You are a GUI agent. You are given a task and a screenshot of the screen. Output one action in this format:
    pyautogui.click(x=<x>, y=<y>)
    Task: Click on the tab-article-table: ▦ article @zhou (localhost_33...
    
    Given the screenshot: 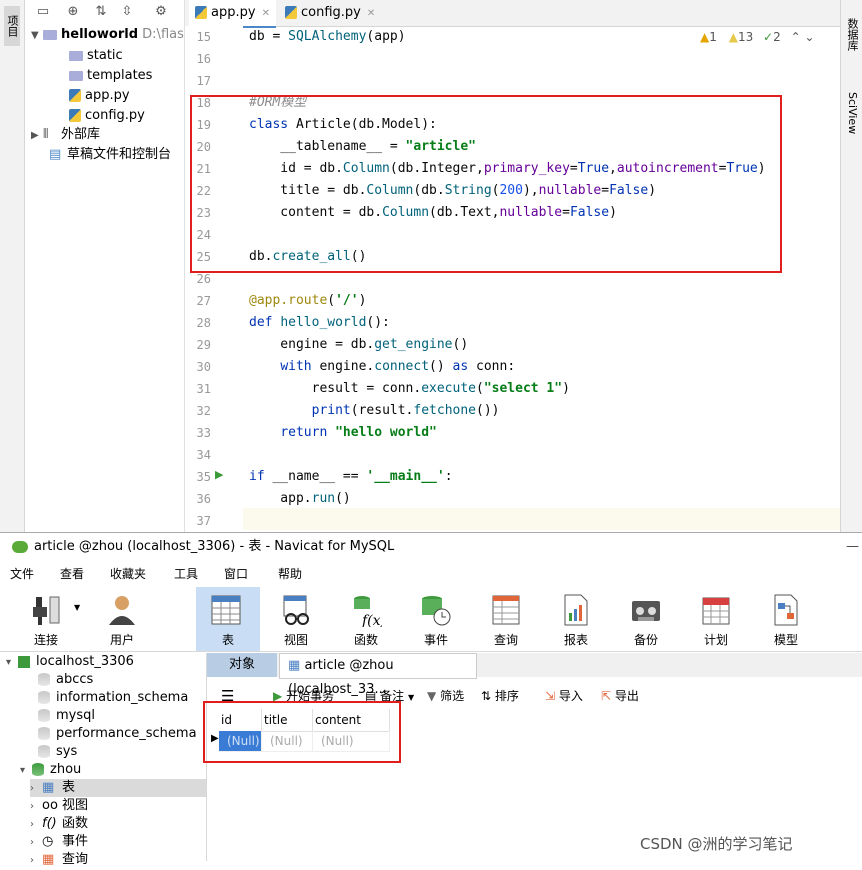 What is the action you would take?
    pyautogui.click(x=378, y=675)
    